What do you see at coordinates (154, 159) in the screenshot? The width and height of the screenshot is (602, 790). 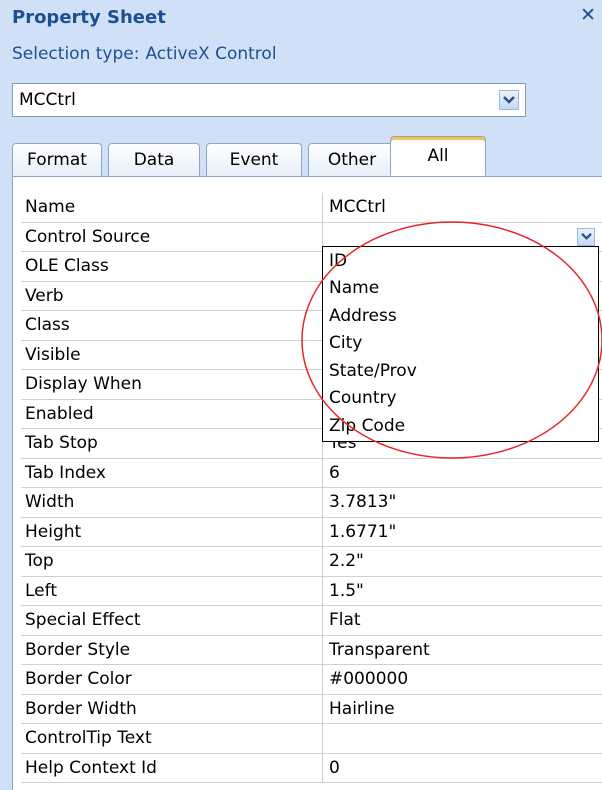 I see `tab-data: Data` at bounding box center [154, 159].